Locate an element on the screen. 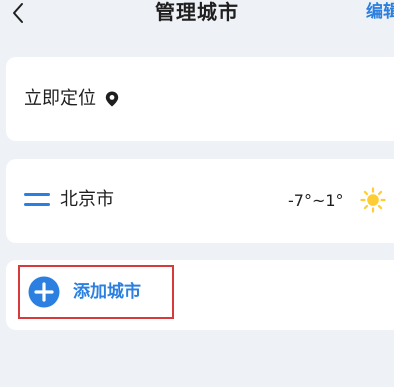 The image size is (394, 387). top-bar: 管理城市 编辑 is located at coordinates (197, 20).